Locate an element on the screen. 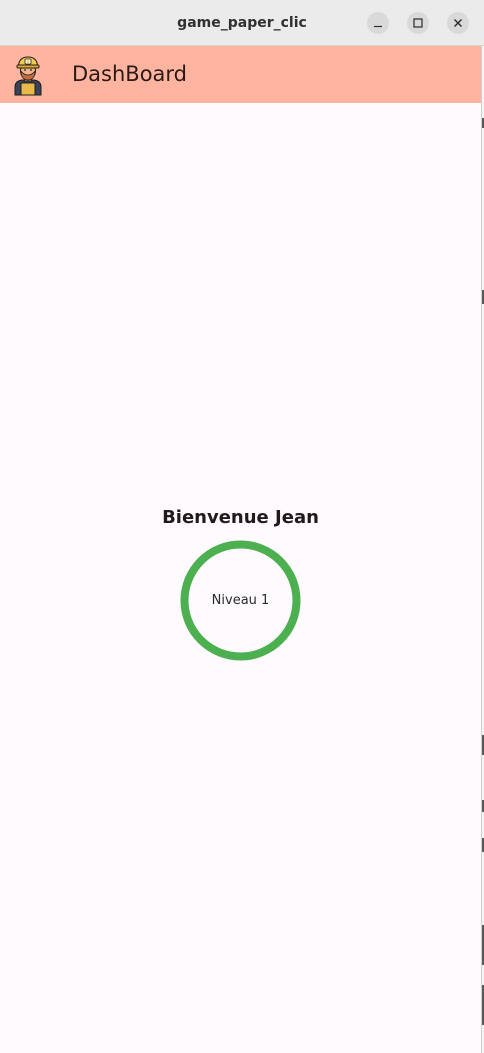 The image size is (484, 1053). minimize-button is located at coordinates (378, 23).